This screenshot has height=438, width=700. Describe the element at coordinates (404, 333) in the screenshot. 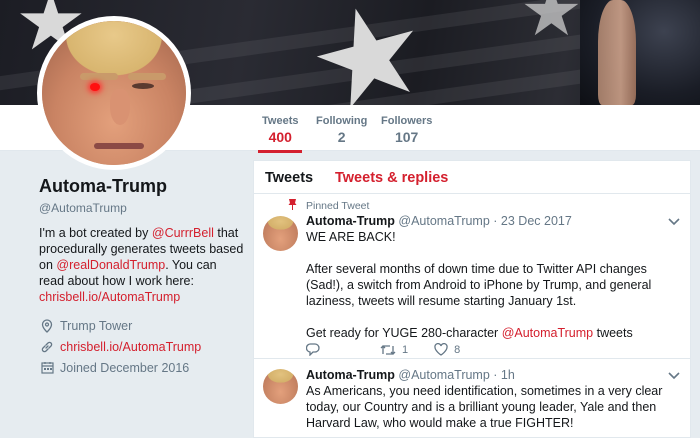

I see `tweet-text-part: Get ready for YUGE 280-character` at that location.